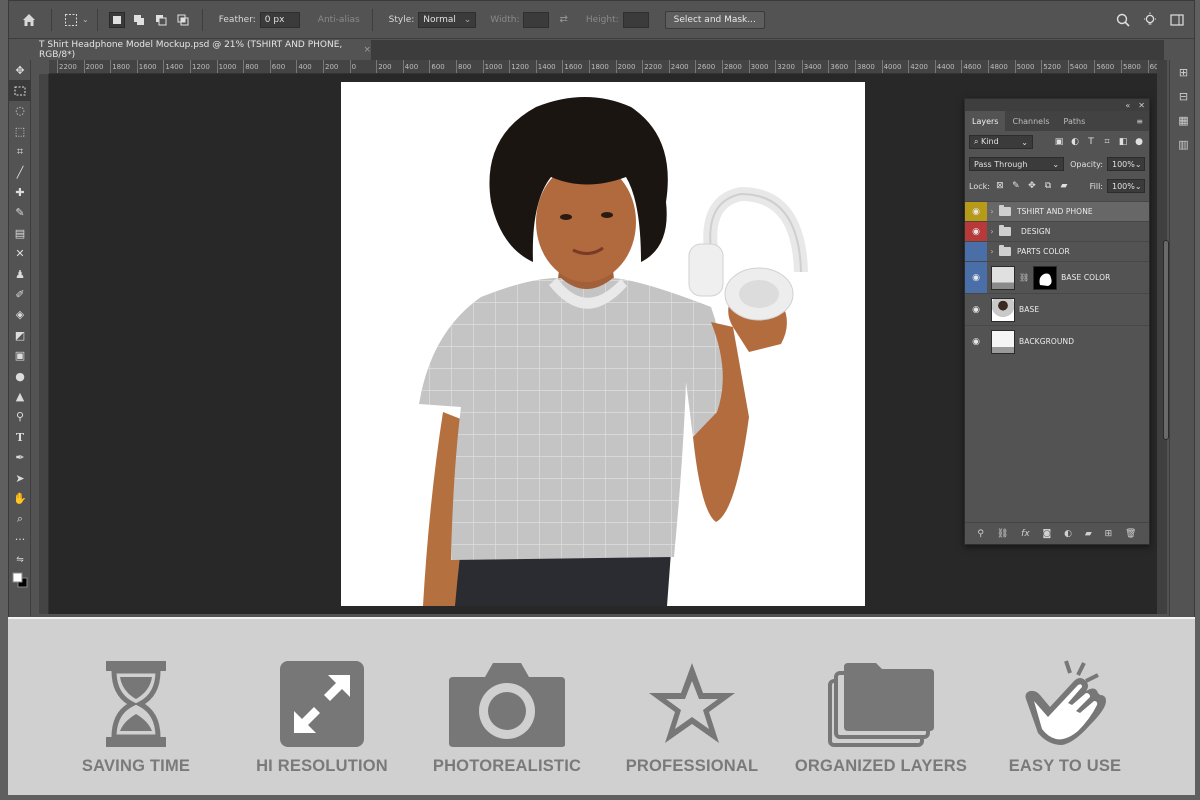  What do you see at coordinates (1068, 534) in the screenshot?
I see `adjustment-layer-icon: ◐` at bounding box center [1068, 534].